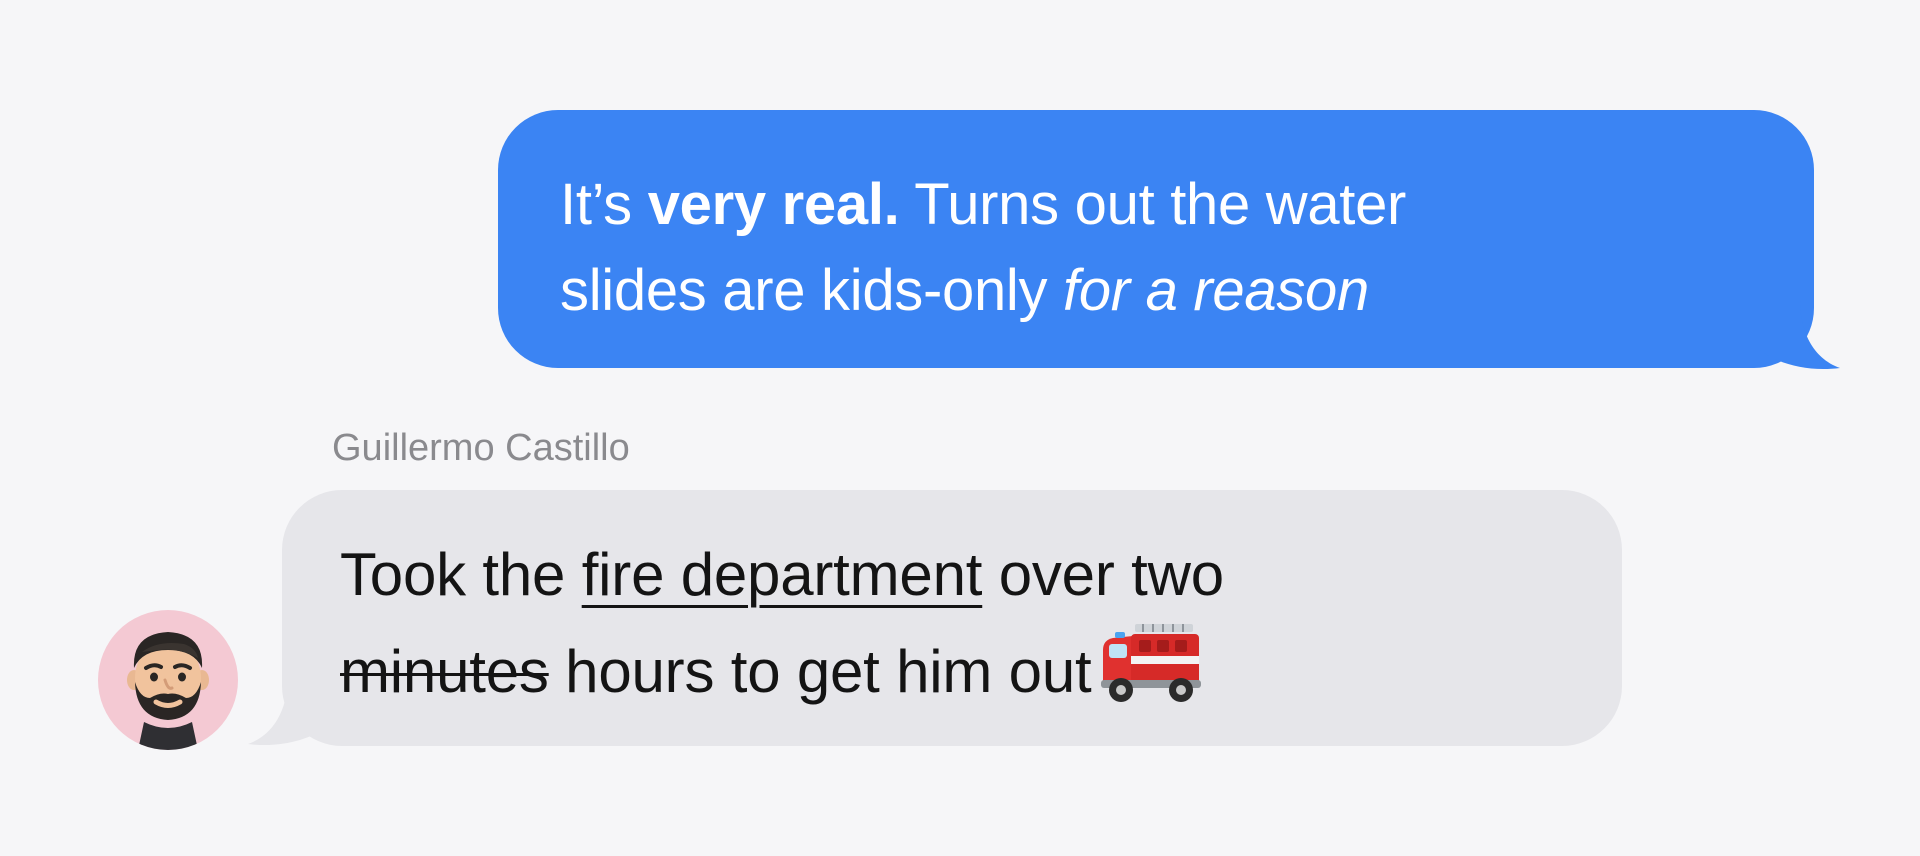 This screenshot has width=1920, height=856. Describe the element at coordinates (812, 290) in the screenshot. I see `message-text: slides are kids-only` at that location.